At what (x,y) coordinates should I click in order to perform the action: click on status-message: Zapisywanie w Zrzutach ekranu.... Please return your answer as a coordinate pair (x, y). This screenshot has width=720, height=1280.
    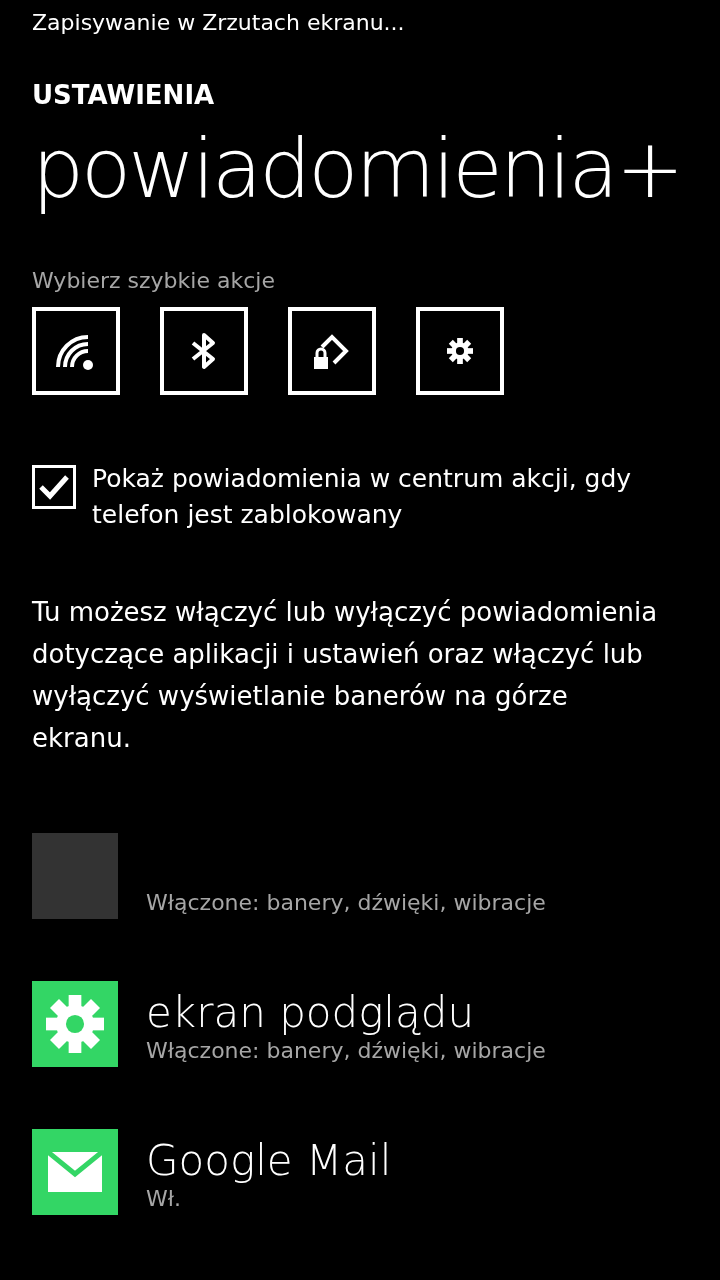
    Looking at the image, I should click on (219, 23).